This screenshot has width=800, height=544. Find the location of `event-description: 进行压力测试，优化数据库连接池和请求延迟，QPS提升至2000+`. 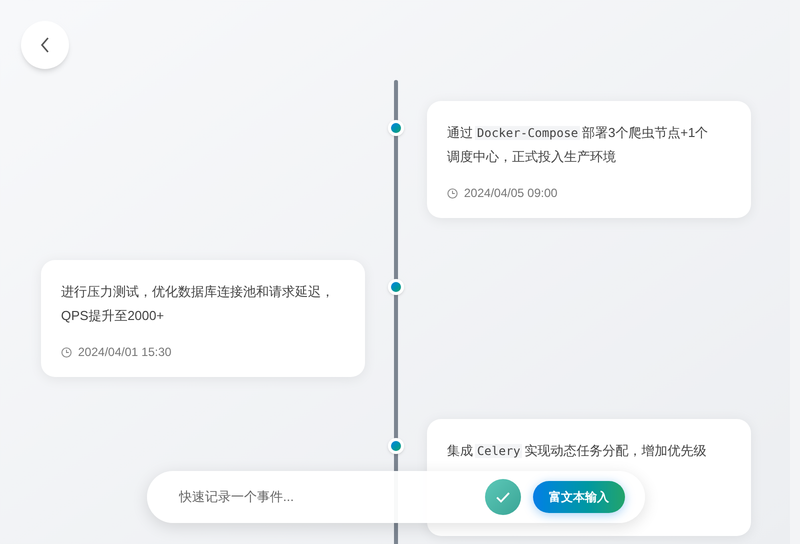

event-description: 进行压力测试，优化数据库连接池和请求延迟，QPS提升至2000+ is located at coordinates (198, 304).